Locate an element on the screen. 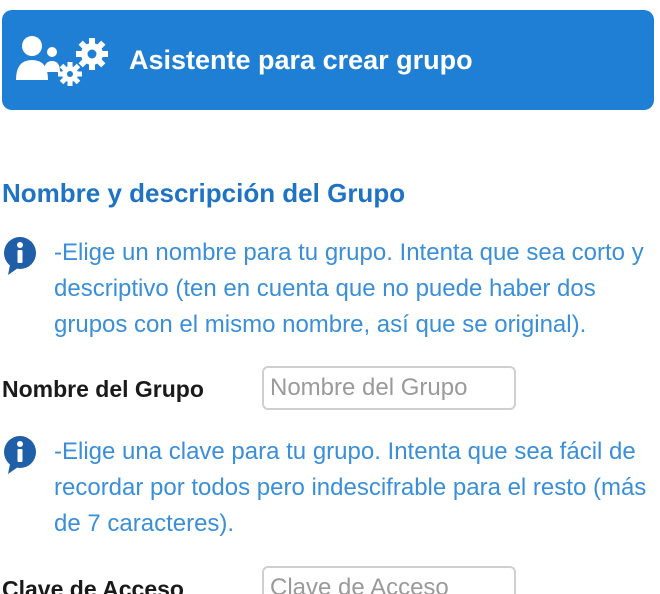 The height and width of the screenshot is (594, 660). users-gears-icon is located at coordinates (62, 61).